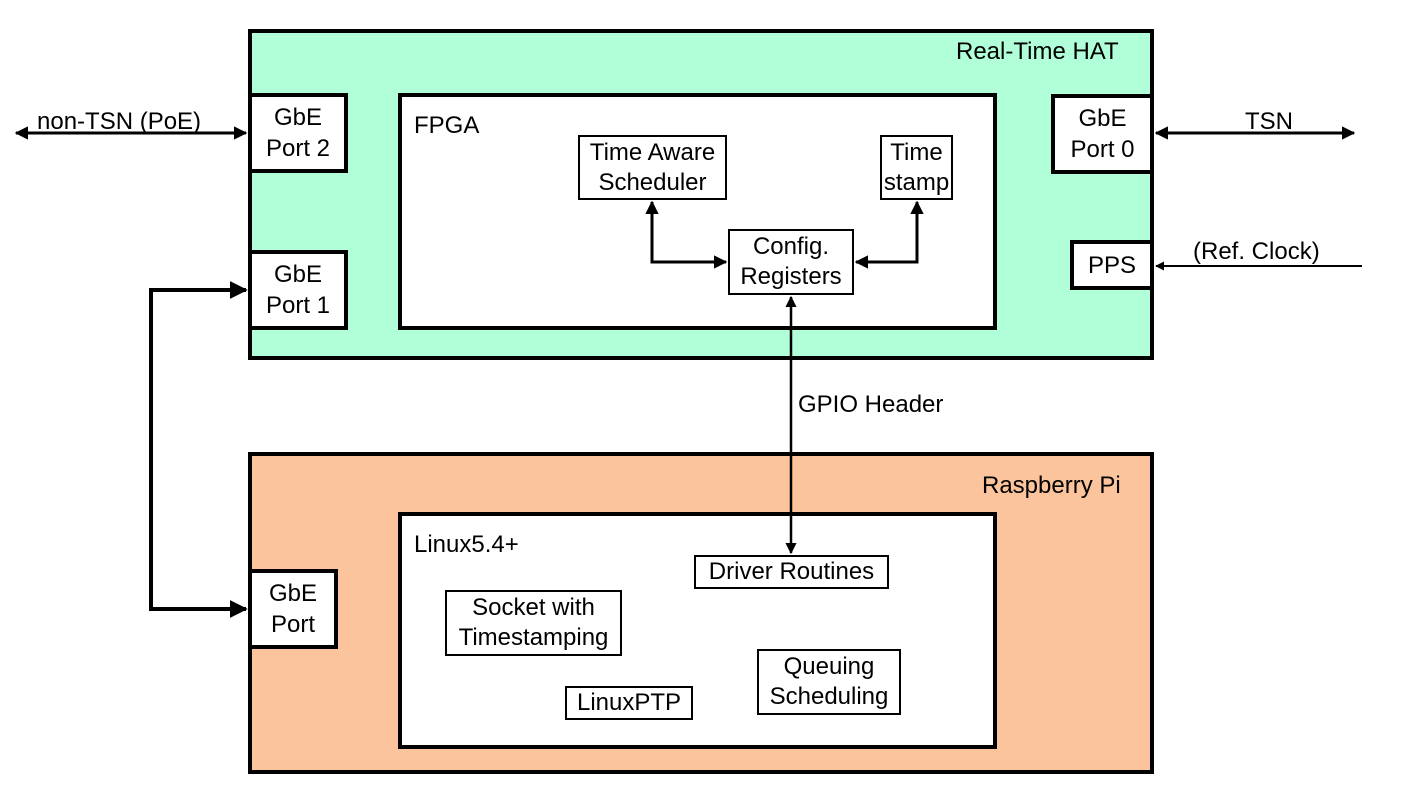  What do you see at coordinates (466, 544) in the screenshot?
I see `linux-title: Linux5.4+` at bounding box center [466, 544].